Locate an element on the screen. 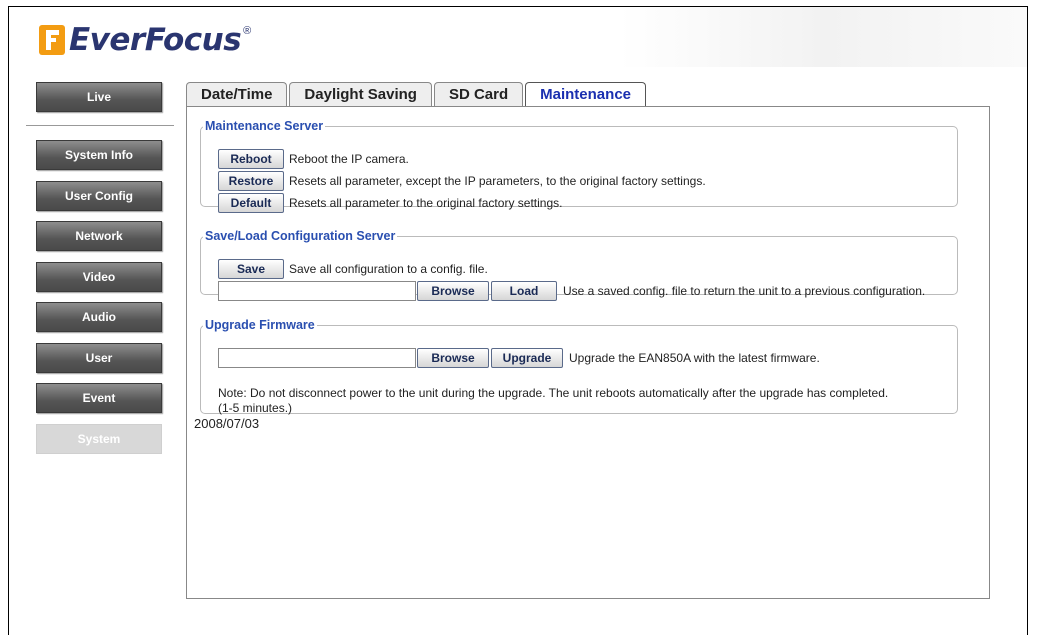  default-button: Default is located at coordinates (251, 203).